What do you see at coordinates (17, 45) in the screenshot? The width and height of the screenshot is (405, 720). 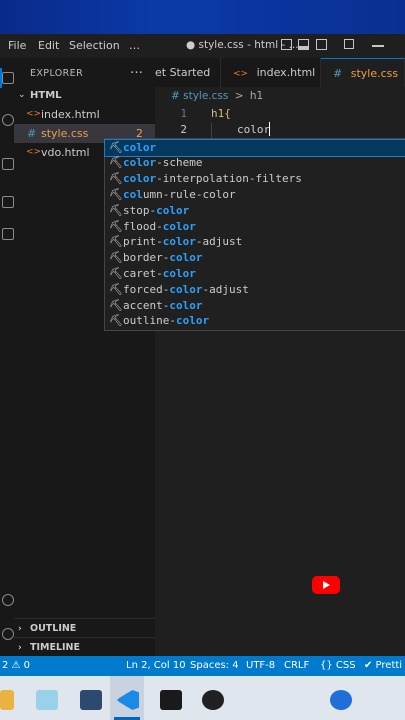 I see `menu-file: File` at bounding box center [17, 45].